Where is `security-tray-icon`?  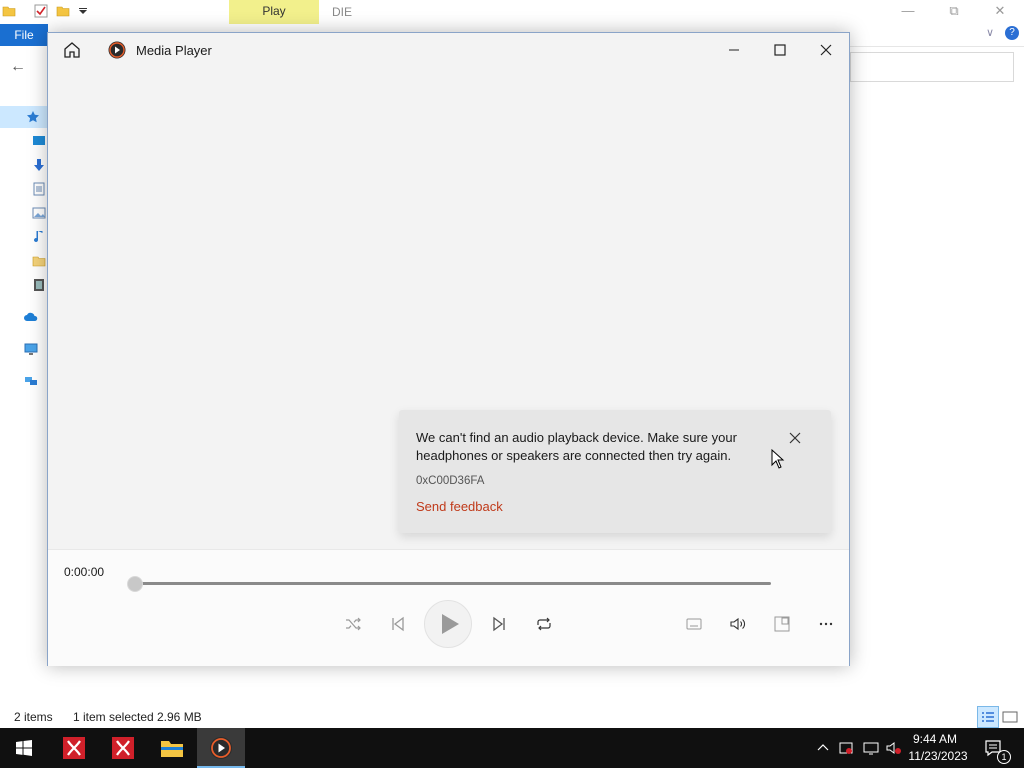
security-tray-icon is located at coordinates (846, 748).